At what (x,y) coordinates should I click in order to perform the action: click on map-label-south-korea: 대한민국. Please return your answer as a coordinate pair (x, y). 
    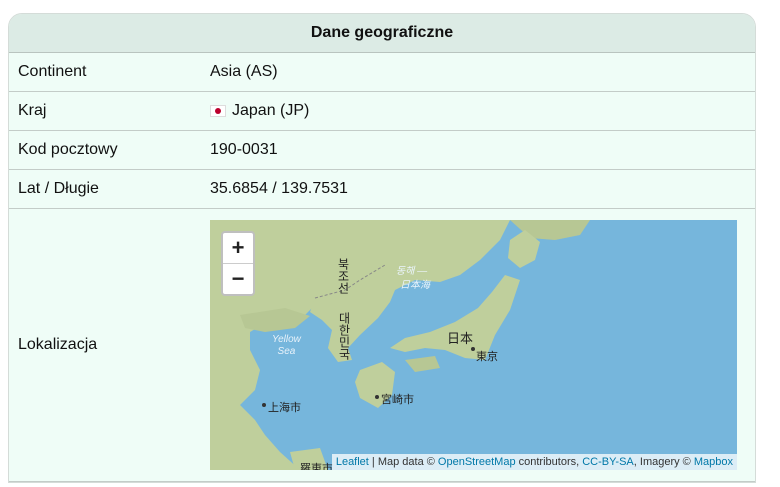
    Looking at the image, I should click on (344, 336).